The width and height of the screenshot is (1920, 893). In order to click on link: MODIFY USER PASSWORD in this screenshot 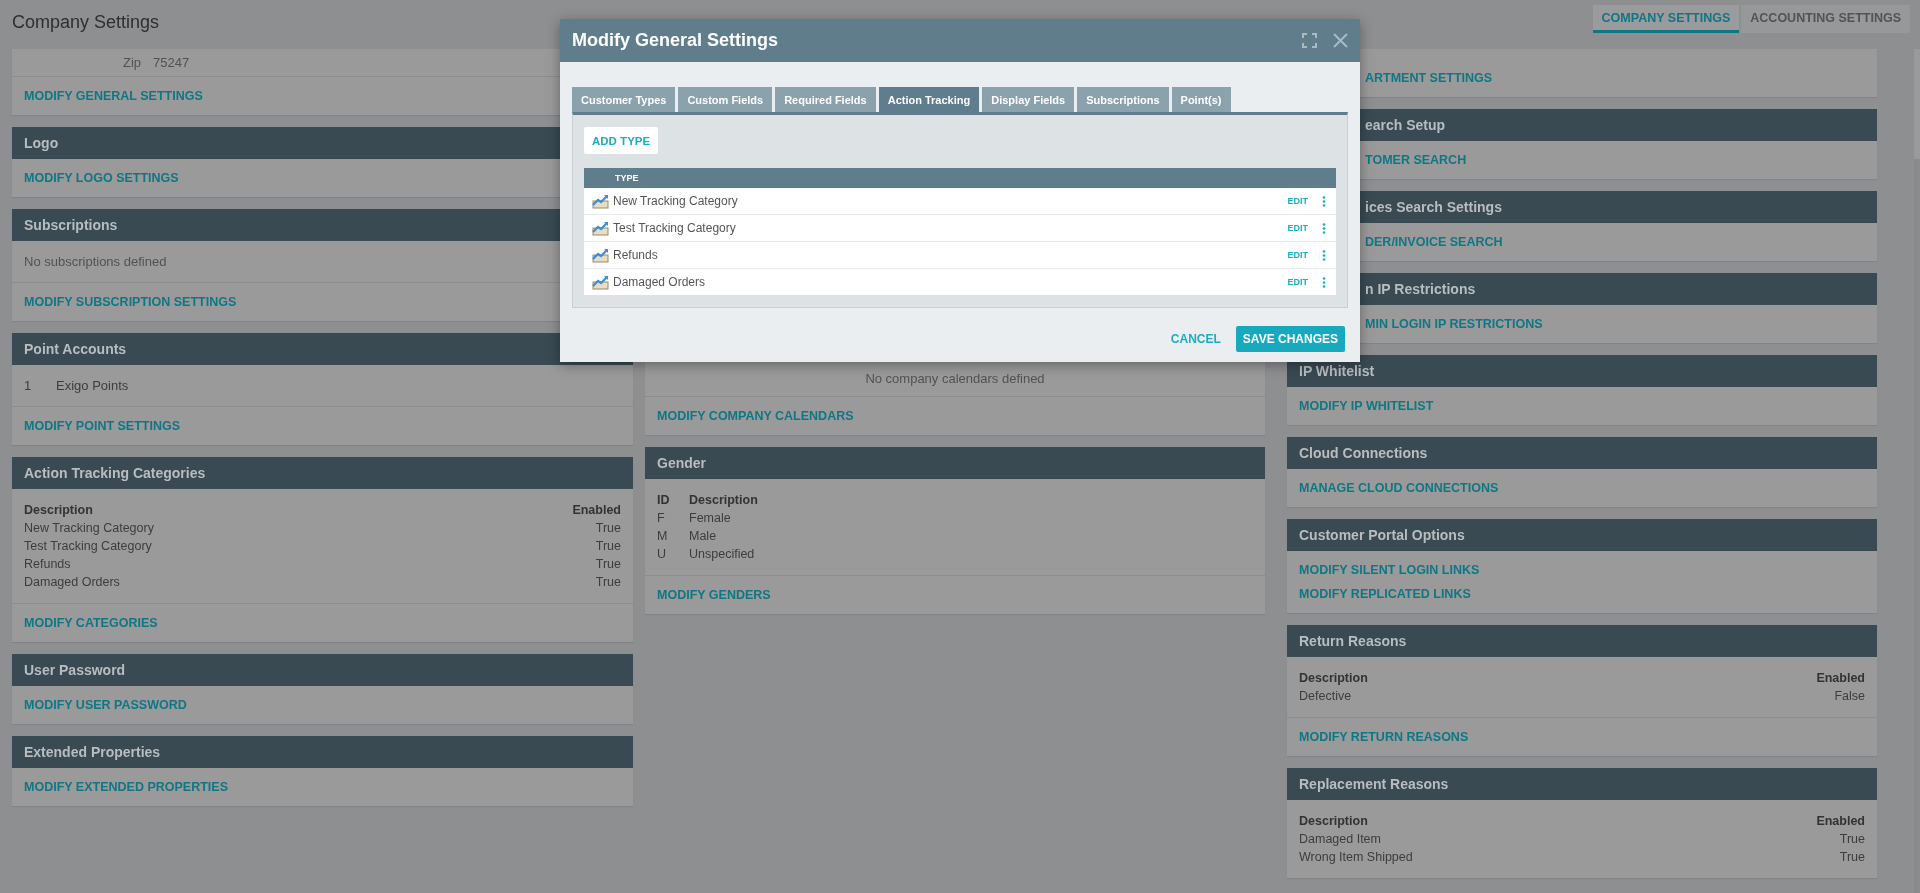, I will do `click(105, 705)`.